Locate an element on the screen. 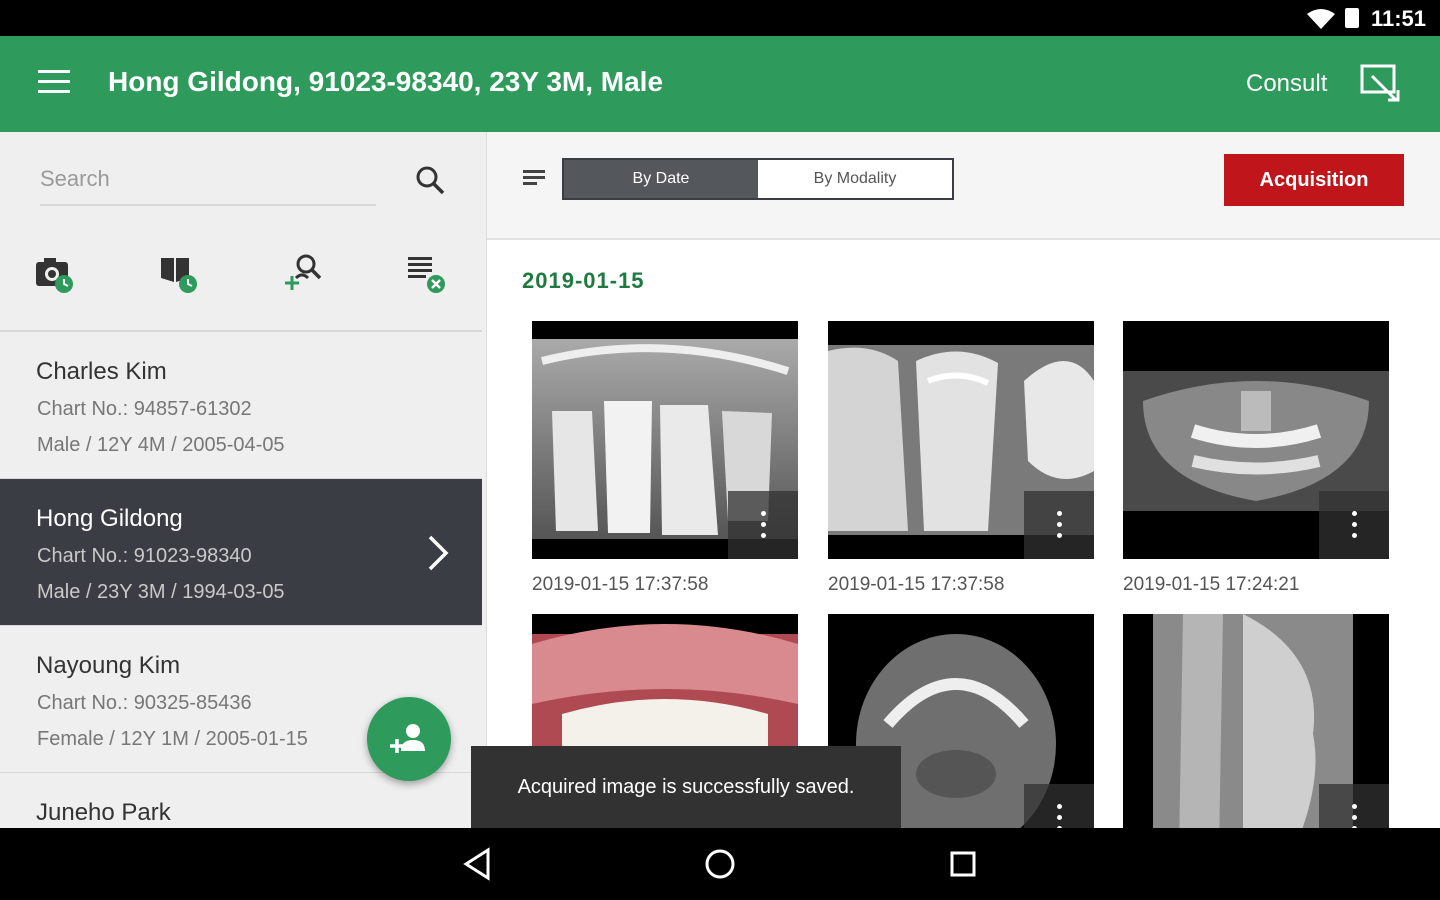  tab-by-date: By Date is located at coordinates (661, 179).